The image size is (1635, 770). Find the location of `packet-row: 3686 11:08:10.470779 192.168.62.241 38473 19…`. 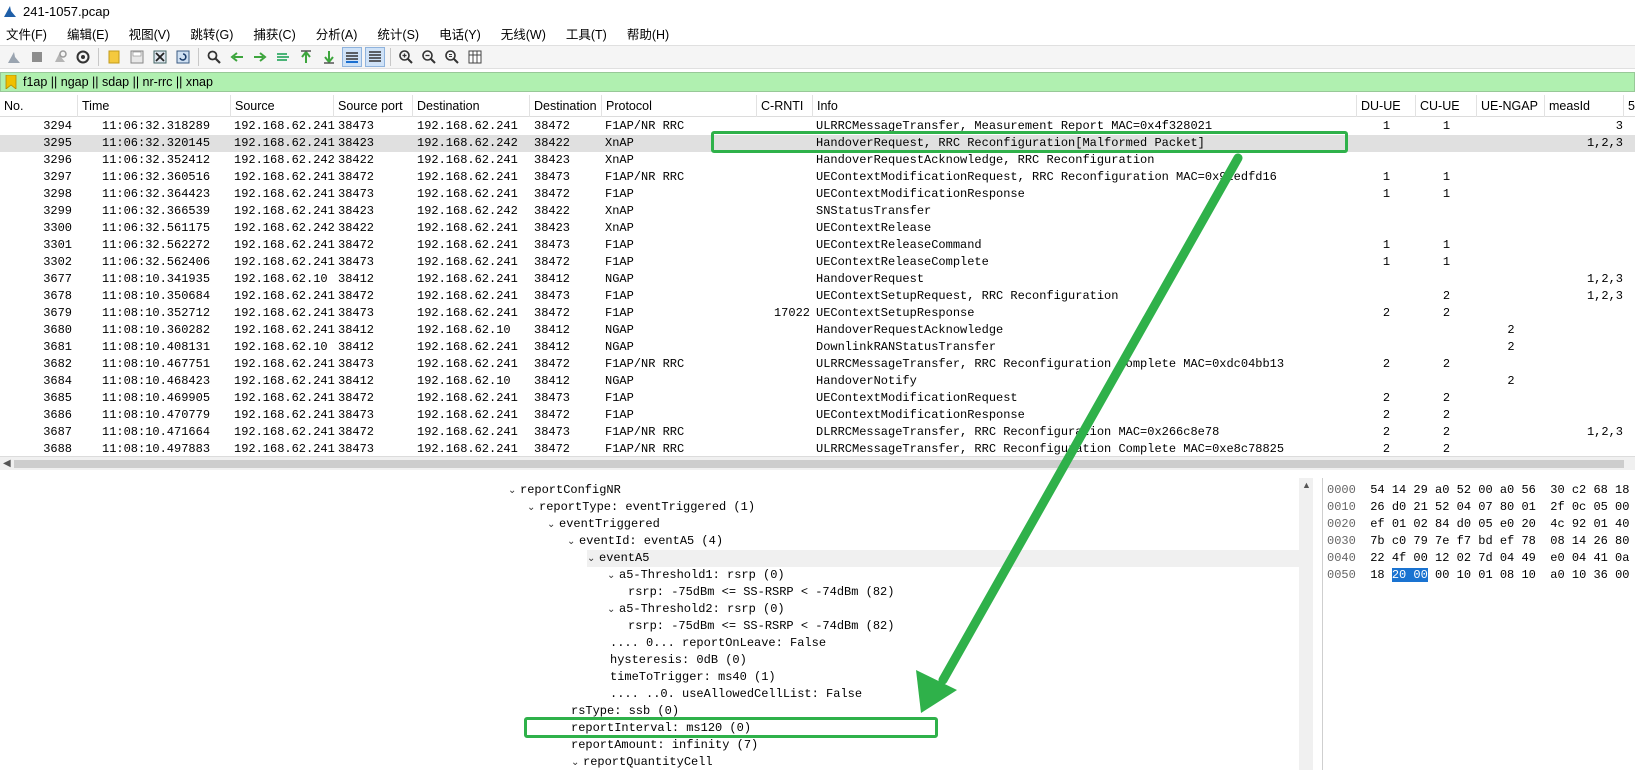

packet-row: 3686 11:08:10.470779 192.168.62.241 38473 19… is located at coordinates (817, 415).